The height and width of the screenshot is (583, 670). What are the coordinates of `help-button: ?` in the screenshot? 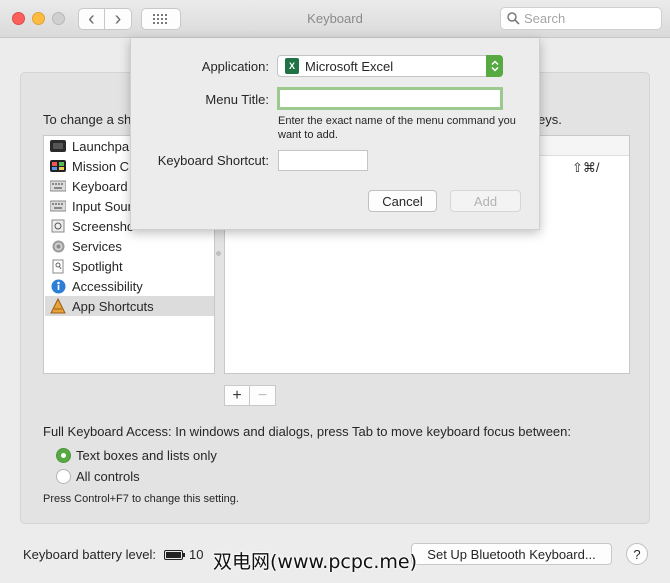 It's located at (637, 554).